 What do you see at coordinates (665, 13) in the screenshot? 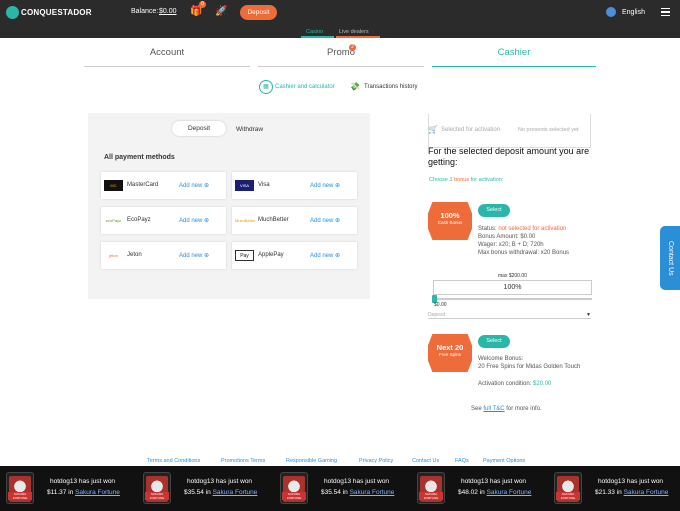
I see `menu-icon` at bounding box center [665, 13].